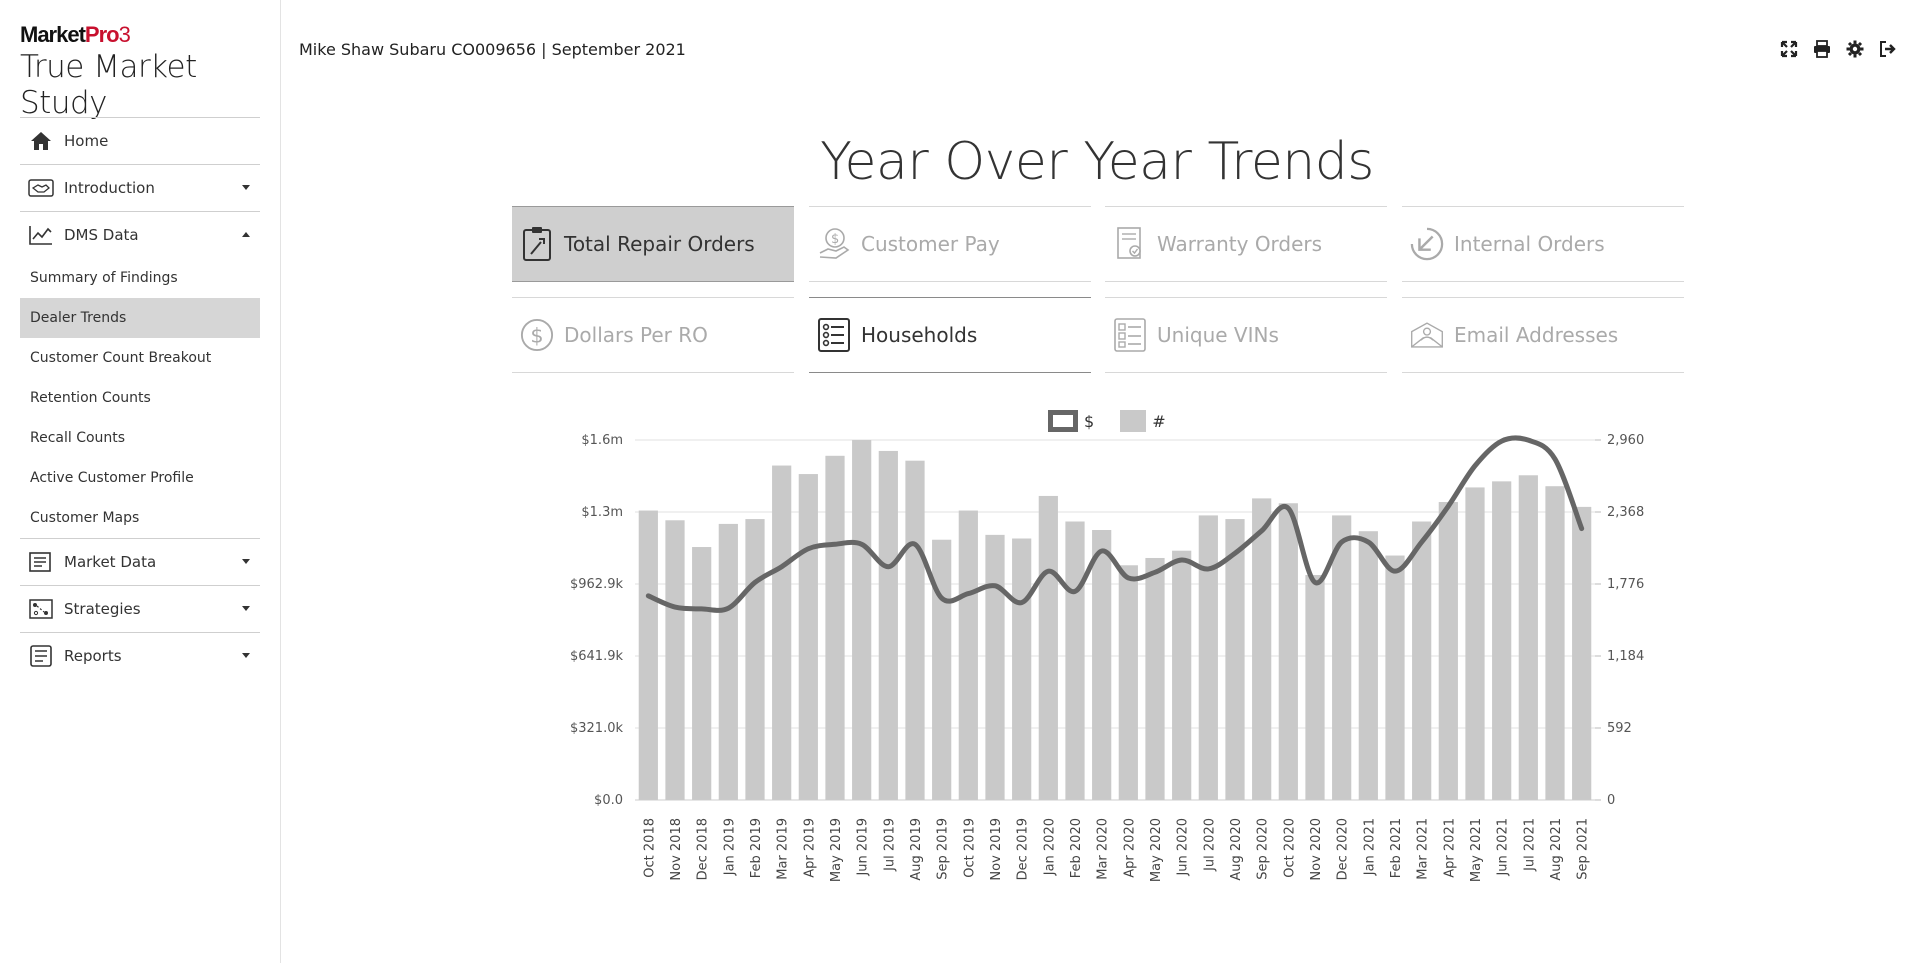  What do you see at coordinates (140, 561) in the screenshot?
I see `sidebar-item-market-data: Market Data` at bounding box center [140, 561].